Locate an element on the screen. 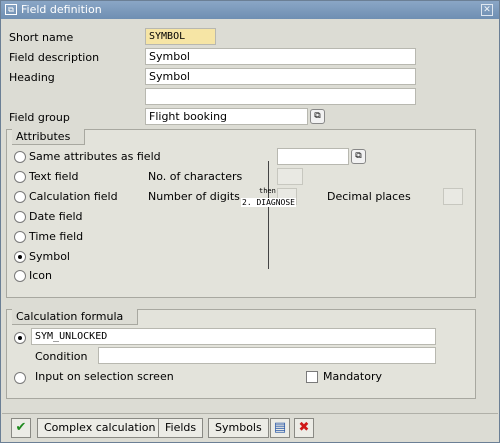  short-name-input: SYMBOL is located at coordinates (180, 36).